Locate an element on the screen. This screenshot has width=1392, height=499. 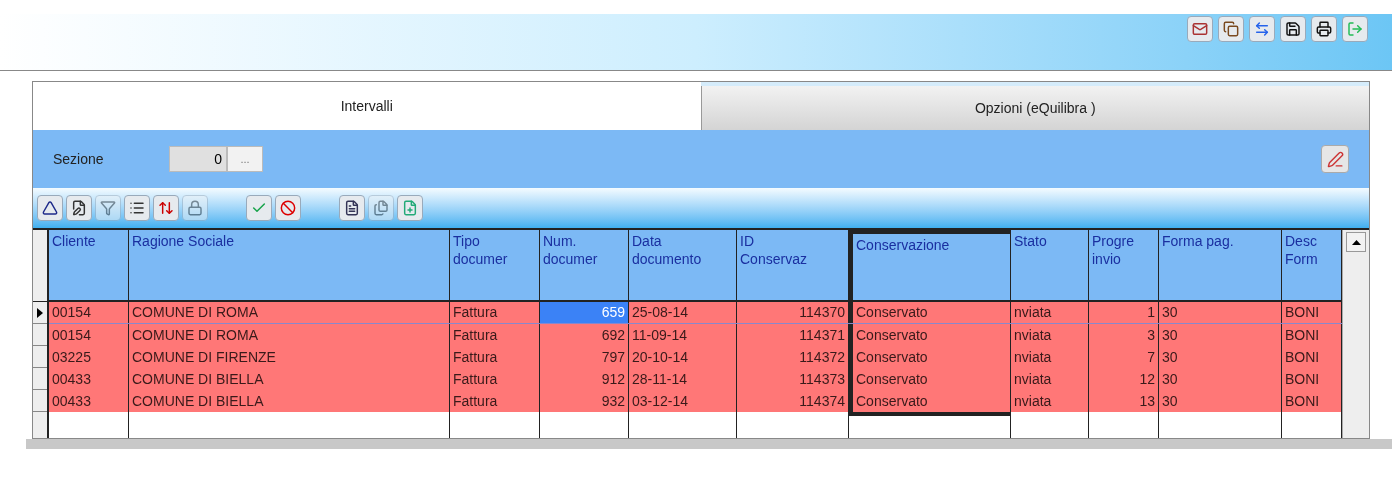
printer-icon is located at coordinates (1324, 29).